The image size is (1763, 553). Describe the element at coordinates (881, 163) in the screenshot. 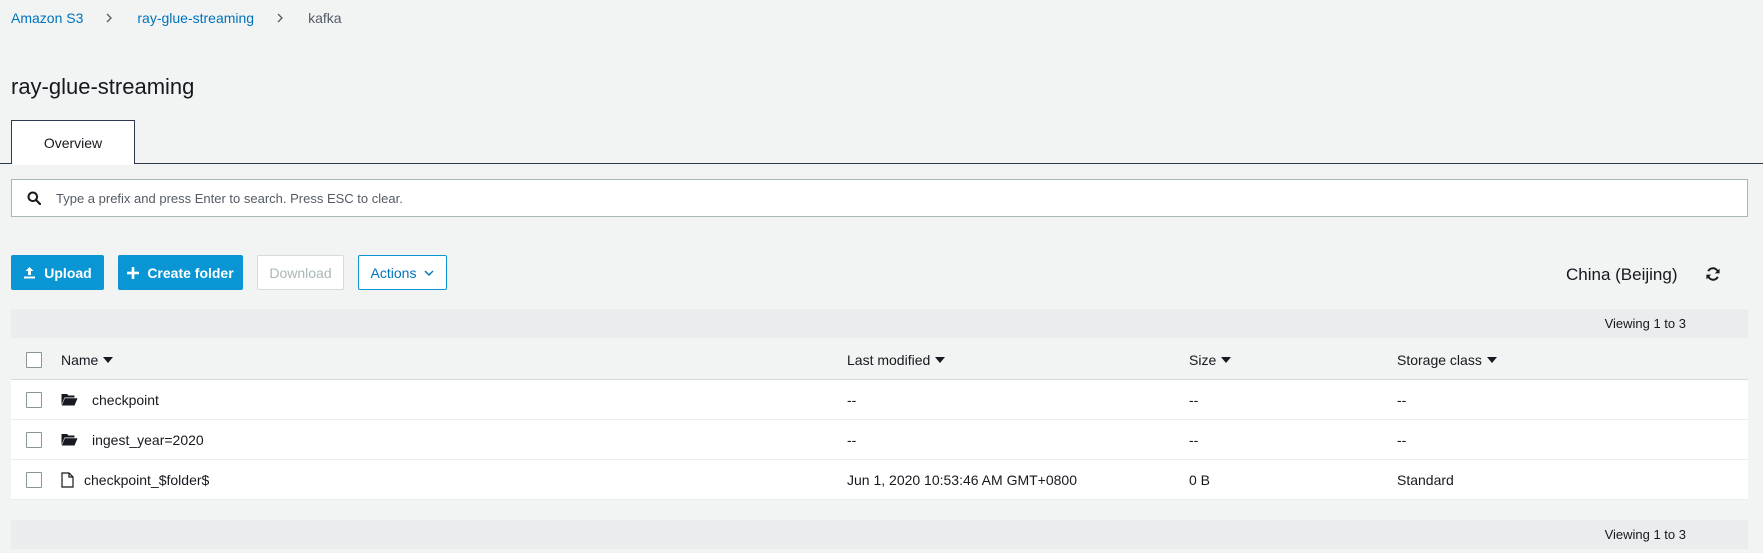

I see `tabs-divider` at that location.